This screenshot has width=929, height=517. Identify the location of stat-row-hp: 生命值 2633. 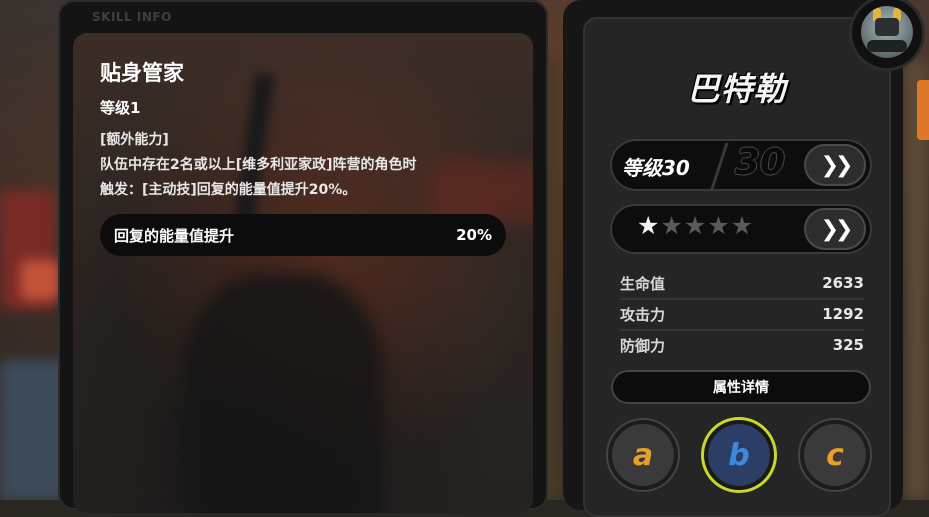
(742, 284).